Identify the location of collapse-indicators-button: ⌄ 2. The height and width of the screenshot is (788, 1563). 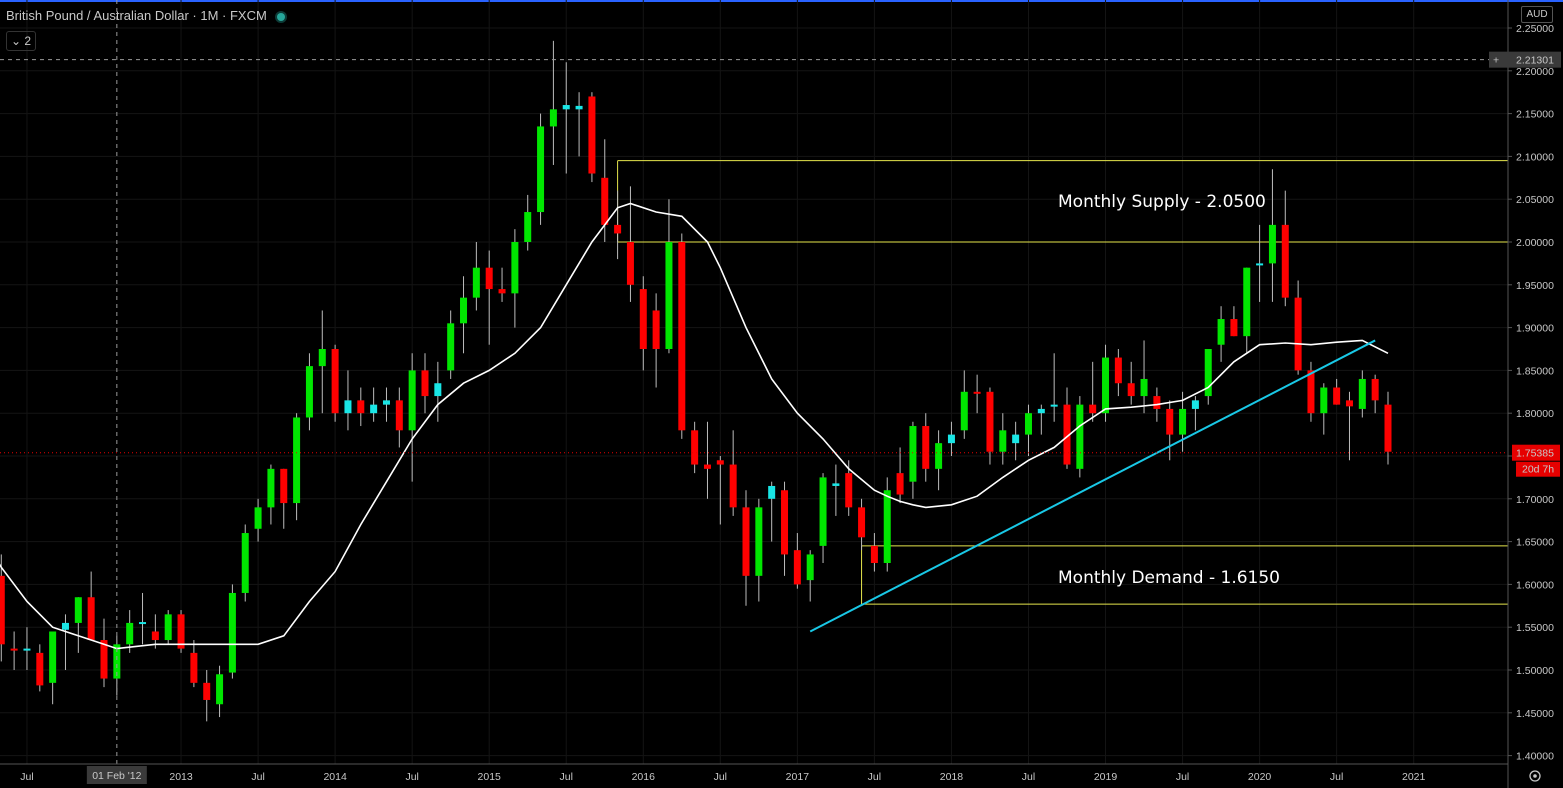
(21, 41).